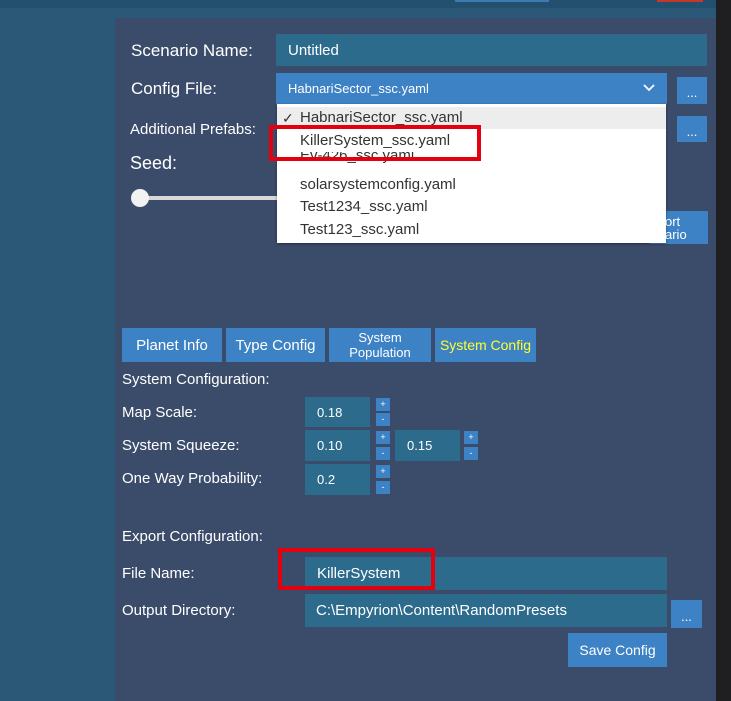 This screenshot has height=701, width=731. I want to click on system-squeeze-label: System Squeeze:, so click(181, 445).